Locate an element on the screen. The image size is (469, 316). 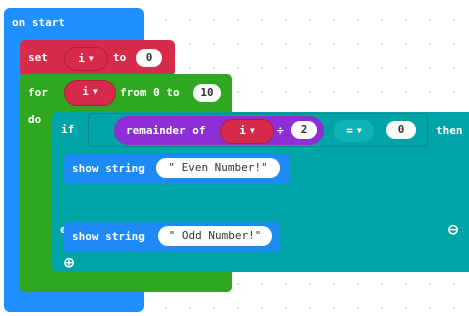
set-to-label: to is located at coordinates (120, 57).